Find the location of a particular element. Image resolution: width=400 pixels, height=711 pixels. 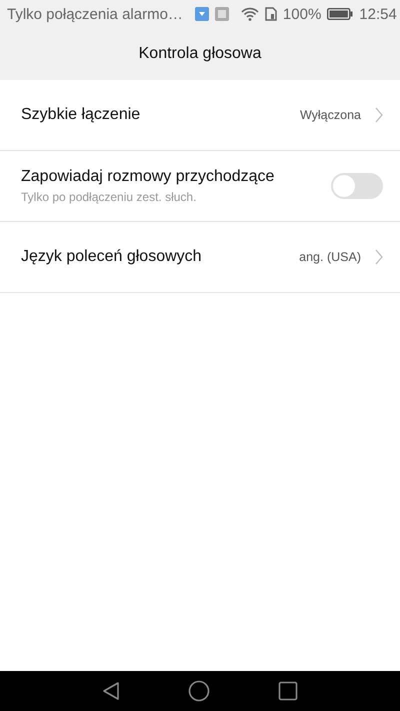

recent-apps-icon is located at coordinates (288, 691).